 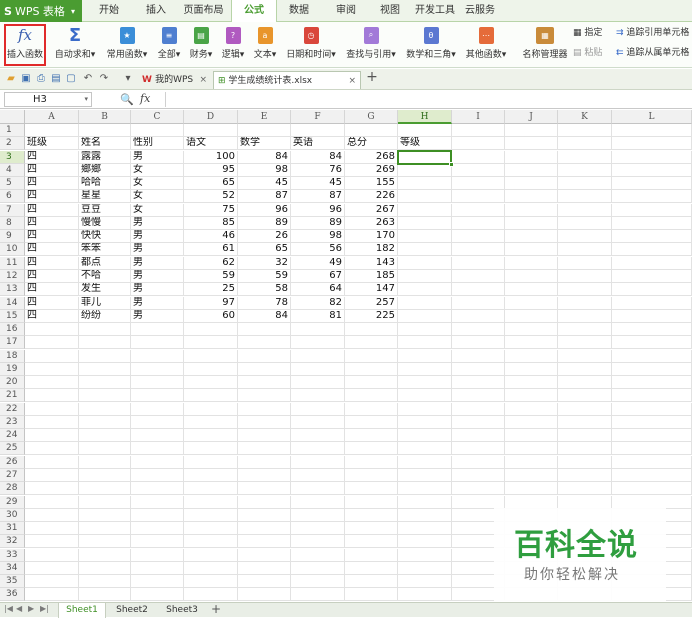 What do you see at coordinates (105, 223) in the screenshot?
I see `table-cell: 慢慢` at bounding box center [105, 223].